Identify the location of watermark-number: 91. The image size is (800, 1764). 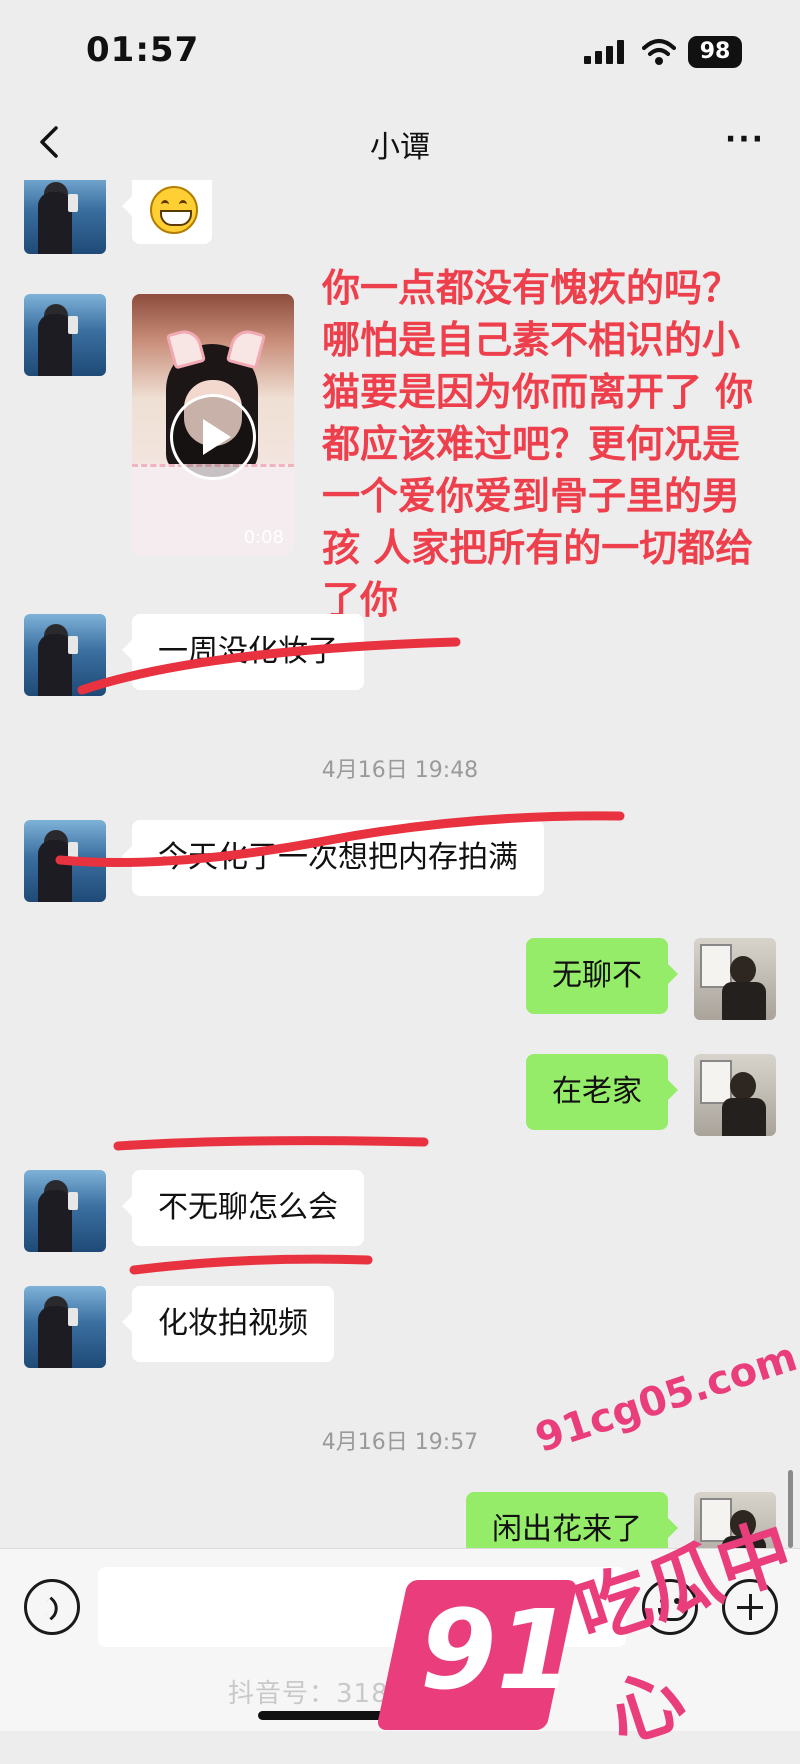
(497, 1650).